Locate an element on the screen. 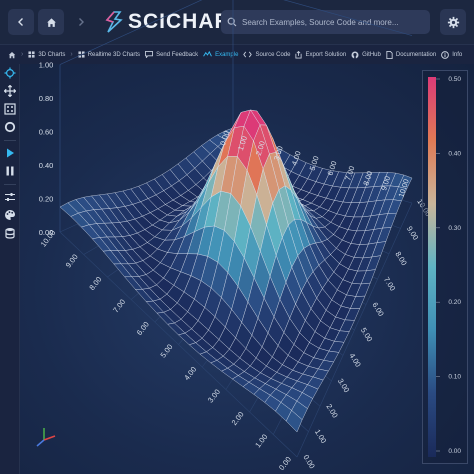 The width and height of the screenshot is (474, 474). info-label: Info is located at coordinates (457, 54).